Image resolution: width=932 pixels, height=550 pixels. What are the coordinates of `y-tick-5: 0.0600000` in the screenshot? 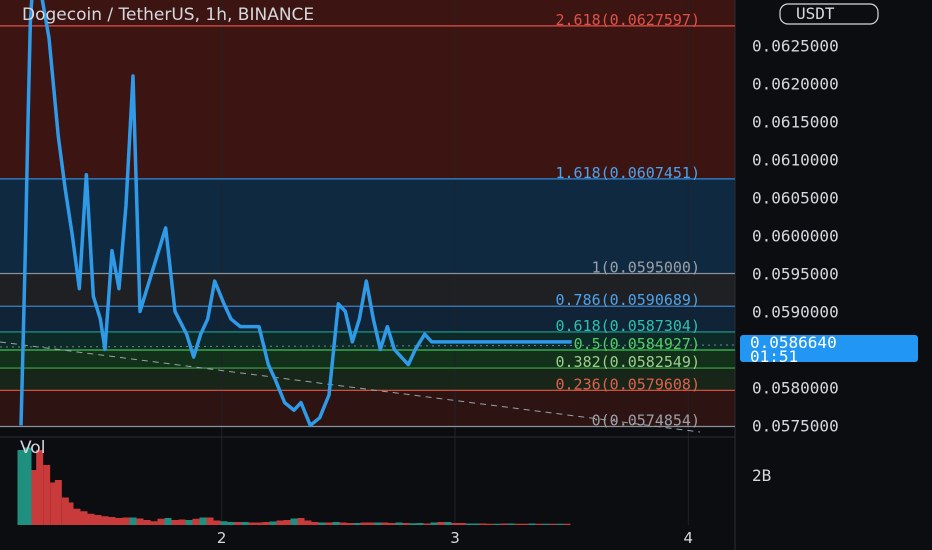 It's located at (795, 235).